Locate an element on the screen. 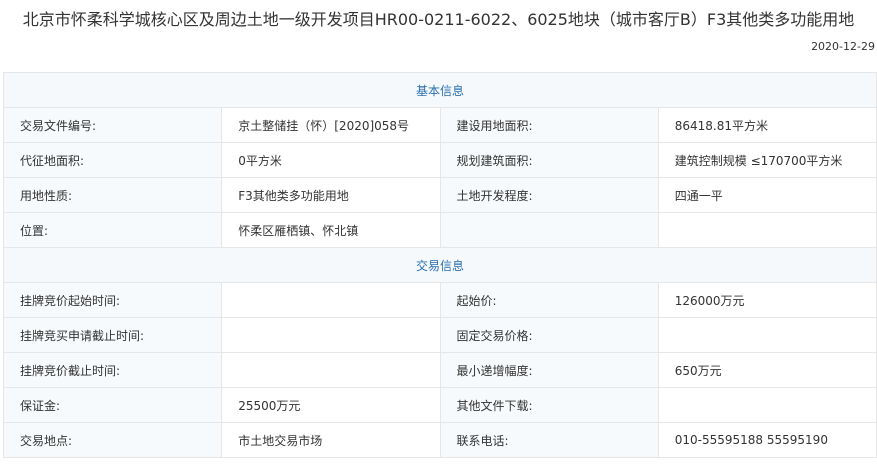  field-label: 位置: is located at coordinates (112, 230).